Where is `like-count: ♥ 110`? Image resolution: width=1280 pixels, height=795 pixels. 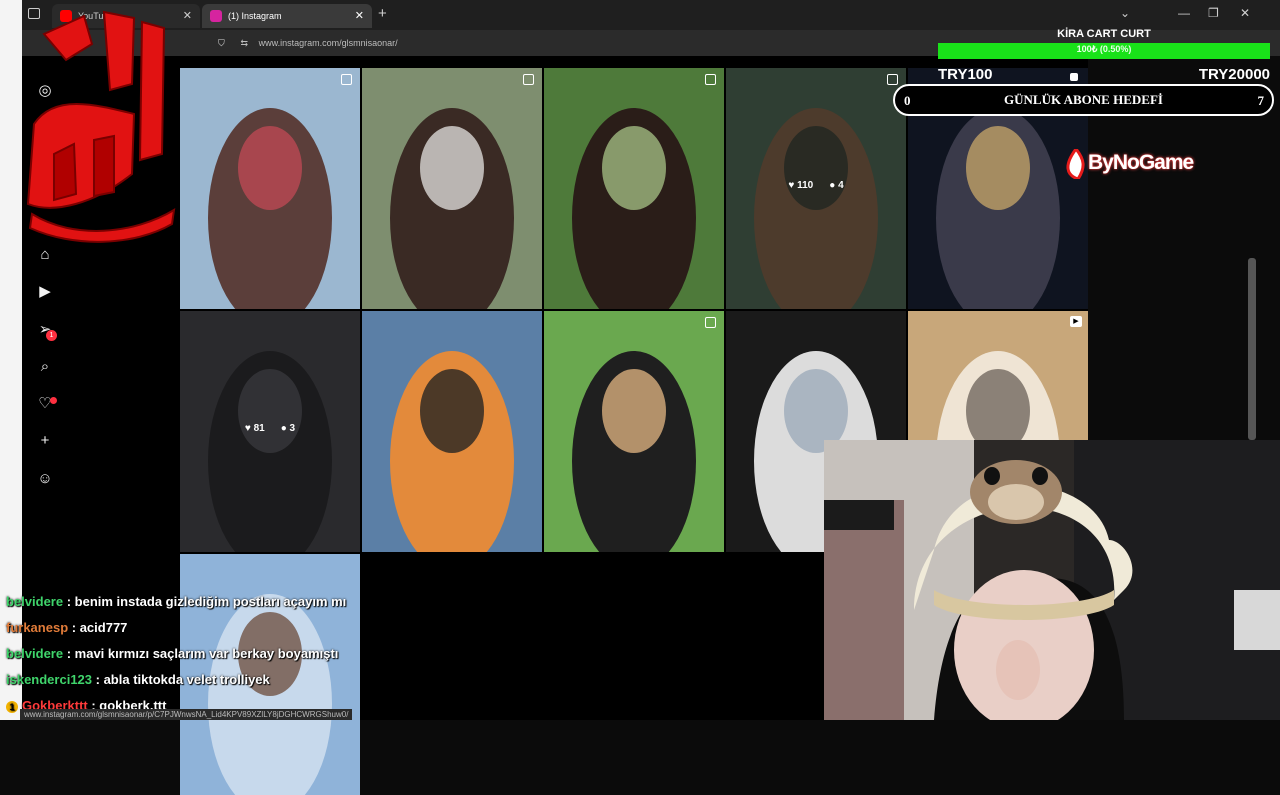
like-count: ♥ 110 is located at coordinates (801, 185).